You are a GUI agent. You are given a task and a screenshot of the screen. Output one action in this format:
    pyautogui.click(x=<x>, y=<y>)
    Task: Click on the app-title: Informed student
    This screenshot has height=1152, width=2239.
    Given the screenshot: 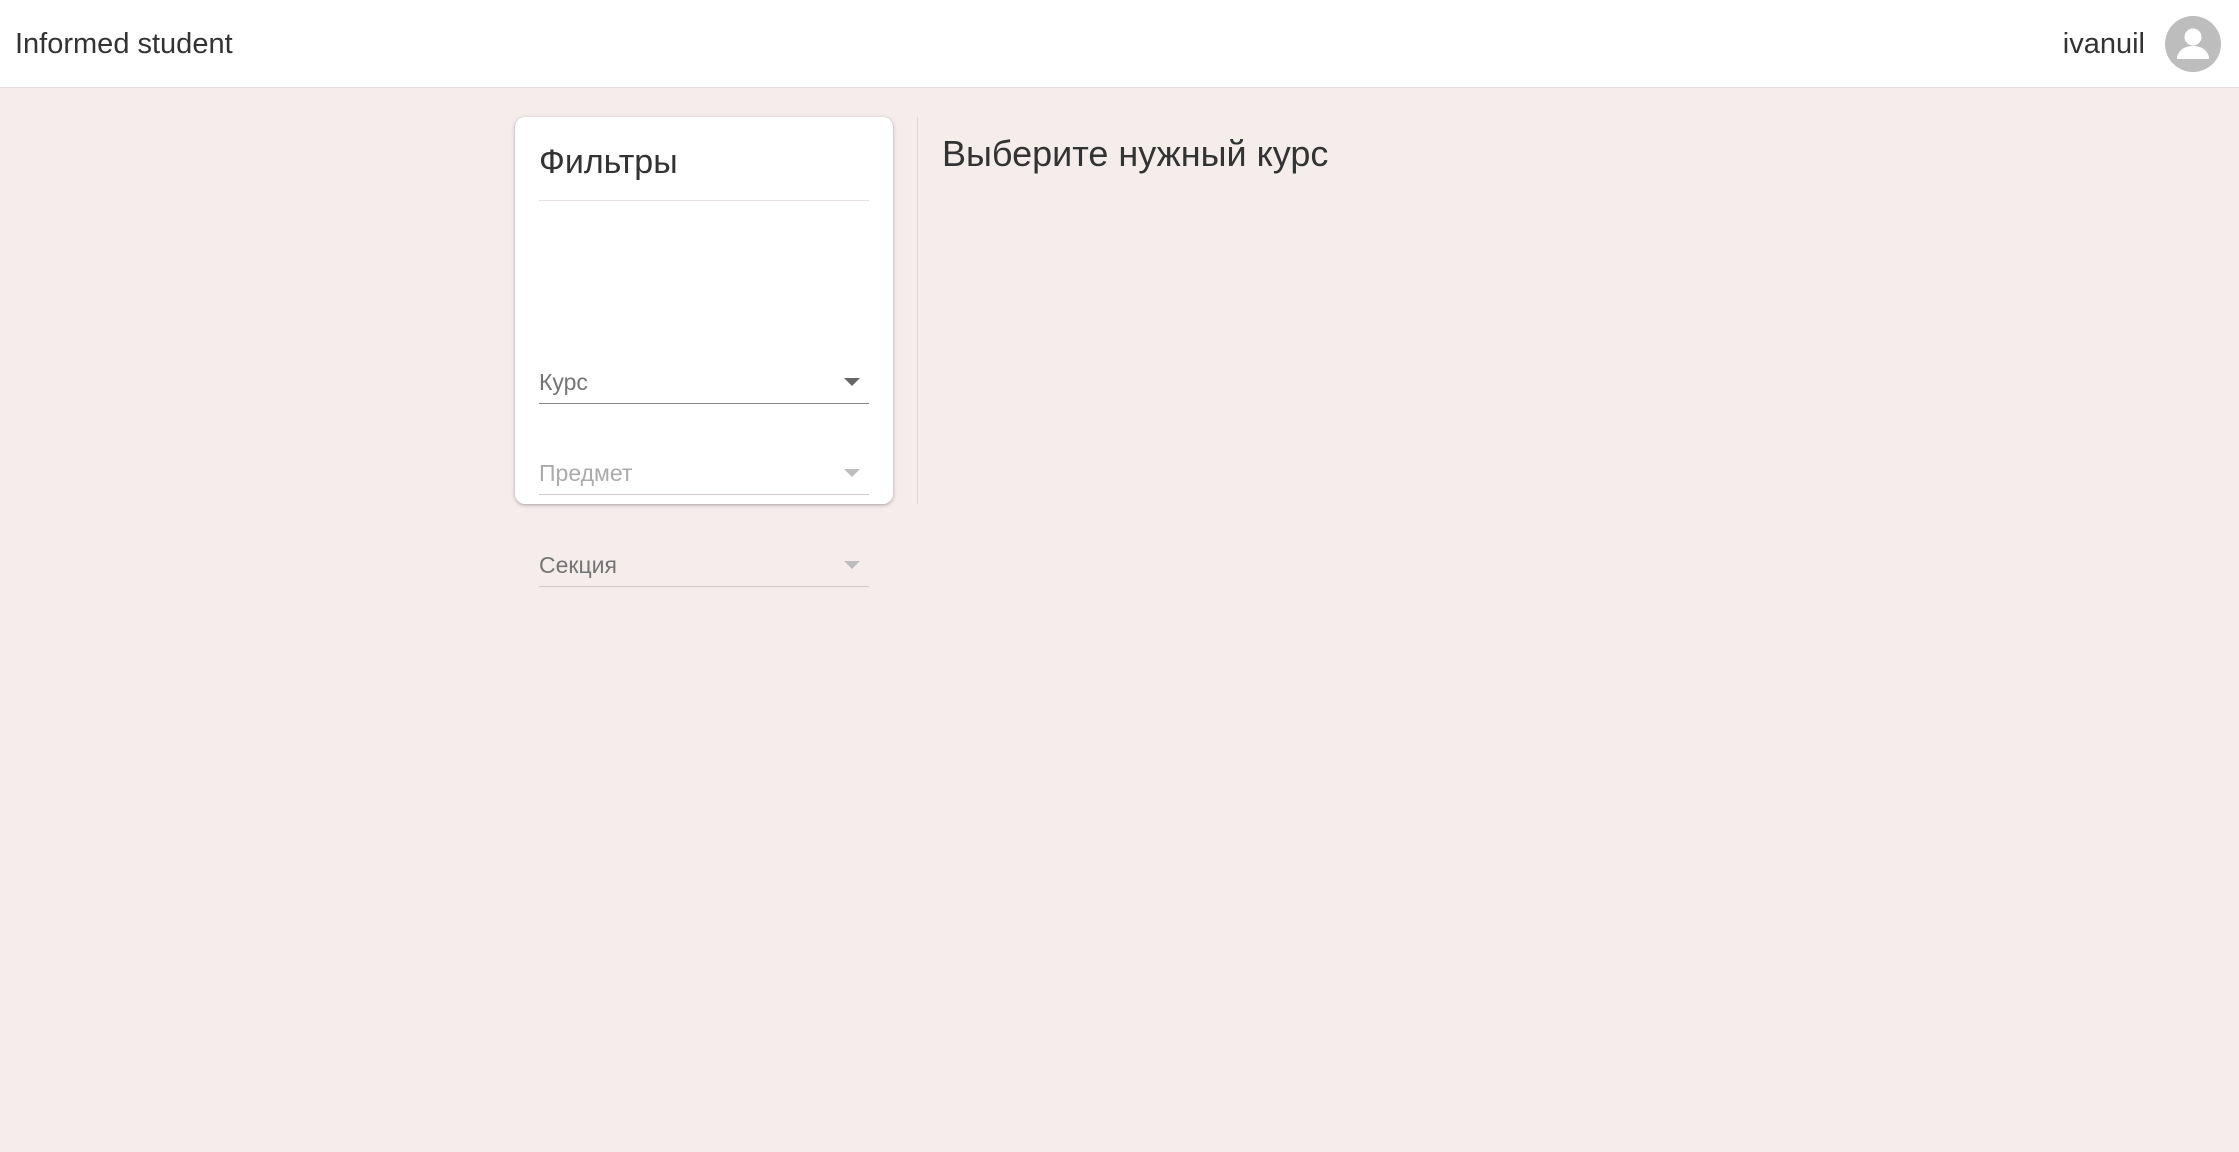 What is the action you would take?
    pyautogui.click(x=124, y=44)
    